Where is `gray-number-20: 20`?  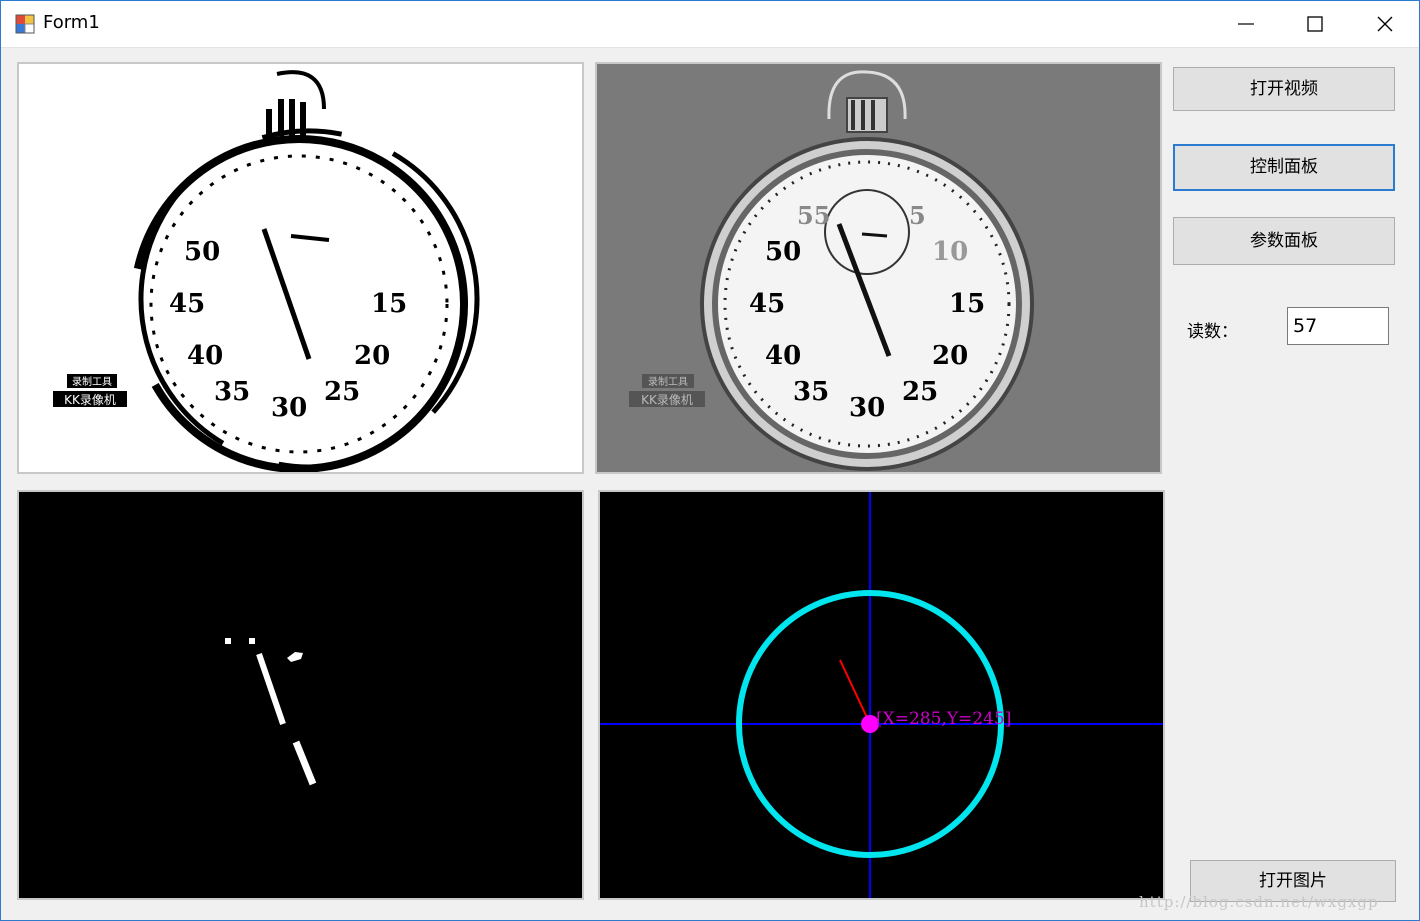 gray-number-20: 20 is located at coordinates (950, 356).